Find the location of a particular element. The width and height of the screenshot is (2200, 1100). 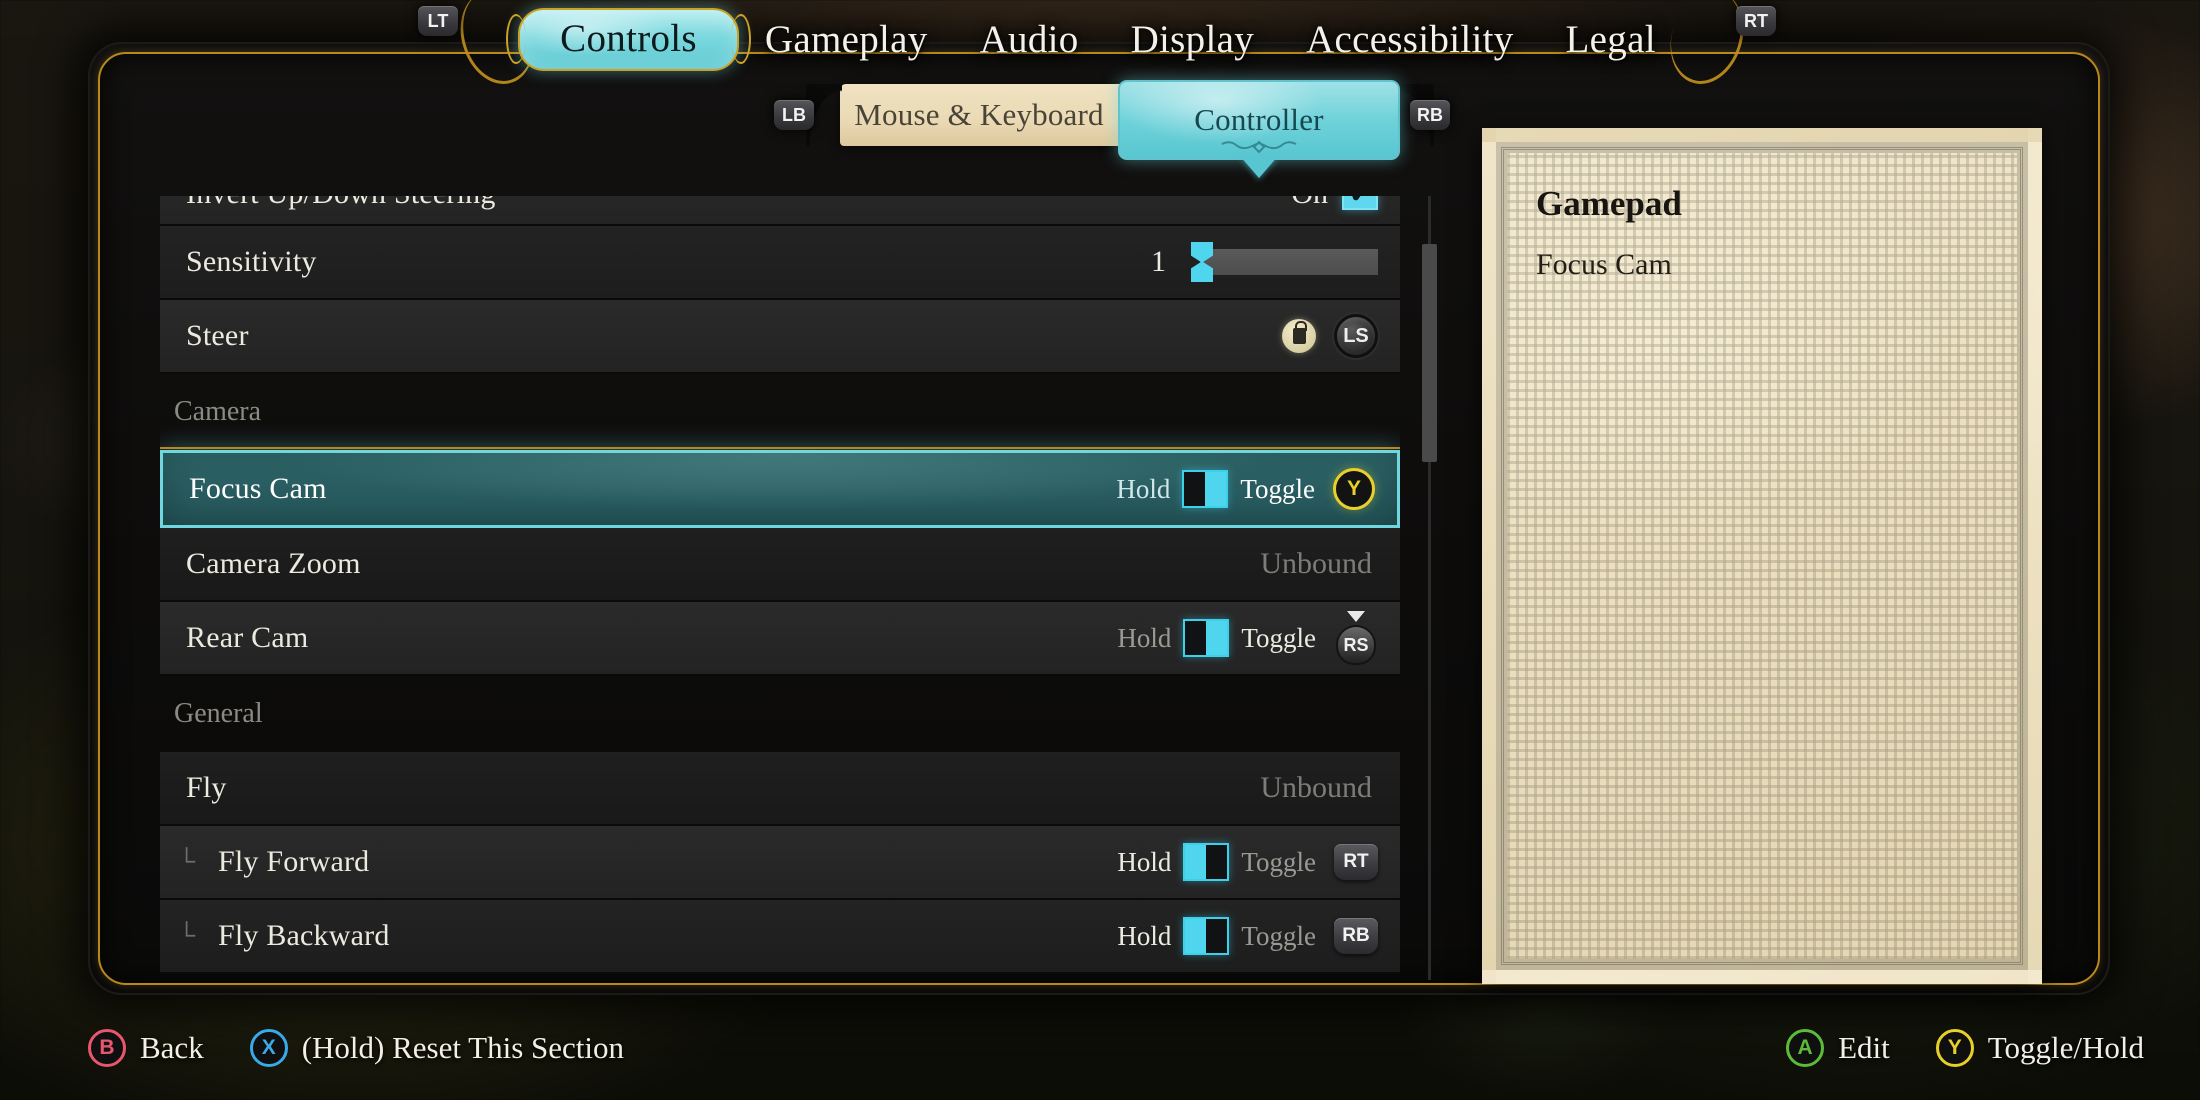

setting-label: Fly is located at coordinates (206, 787).